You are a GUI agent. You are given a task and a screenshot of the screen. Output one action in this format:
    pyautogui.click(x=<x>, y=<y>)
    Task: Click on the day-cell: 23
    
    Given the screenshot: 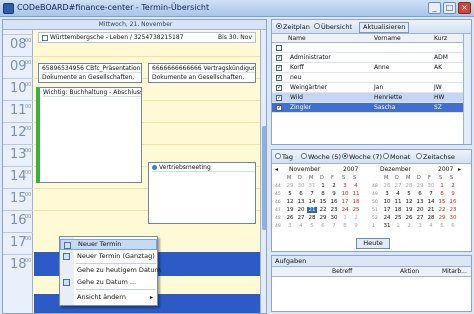 What is the action you would take?
    pyautogui.click(x=334, y=210)
    